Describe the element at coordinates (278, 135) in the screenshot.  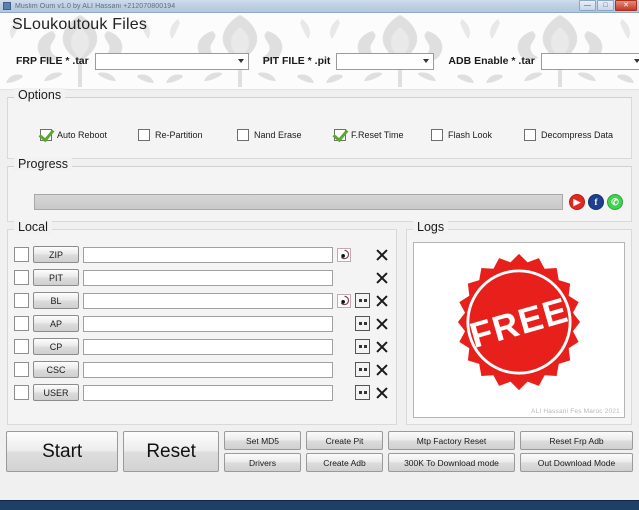
I see `nand-erase-label: Nand Erase` at that location.